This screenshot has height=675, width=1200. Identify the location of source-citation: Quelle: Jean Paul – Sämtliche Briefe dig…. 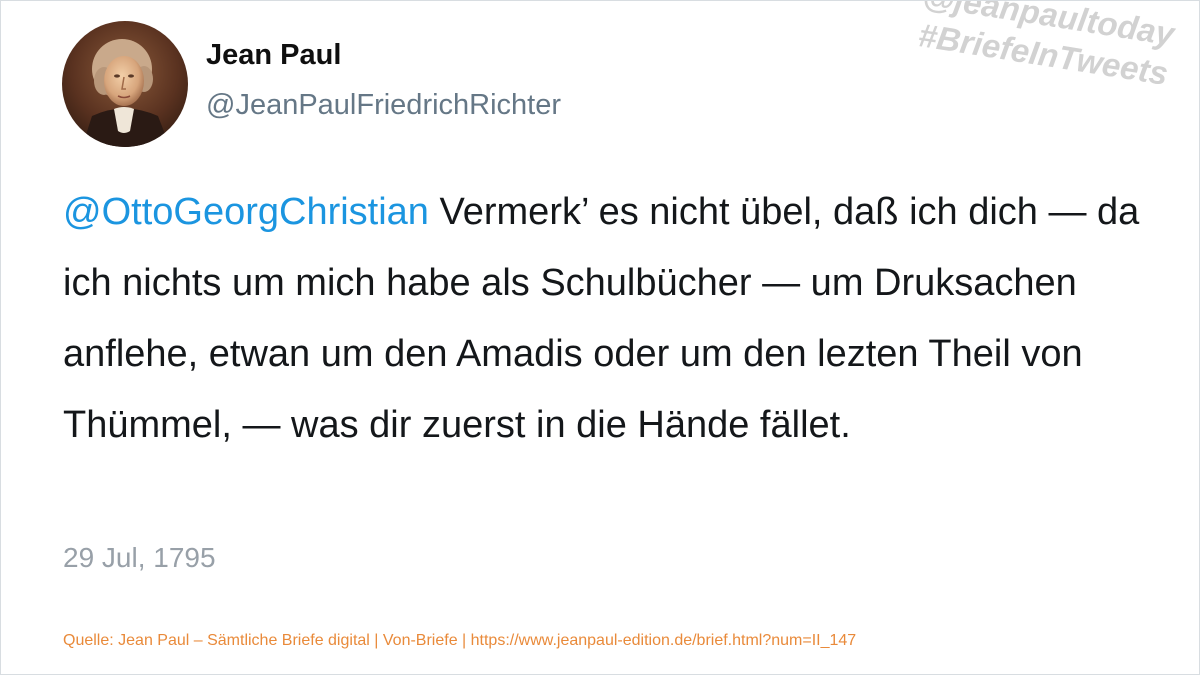
(460, 640).